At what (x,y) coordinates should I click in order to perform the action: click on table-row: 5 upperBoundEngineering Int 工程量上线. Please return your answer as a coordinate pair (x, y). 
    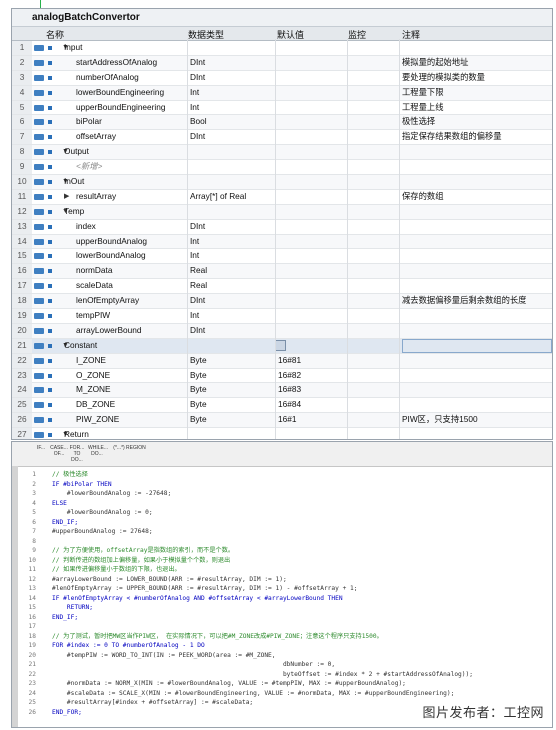
    Looking at the image, I should click on (282, 108).